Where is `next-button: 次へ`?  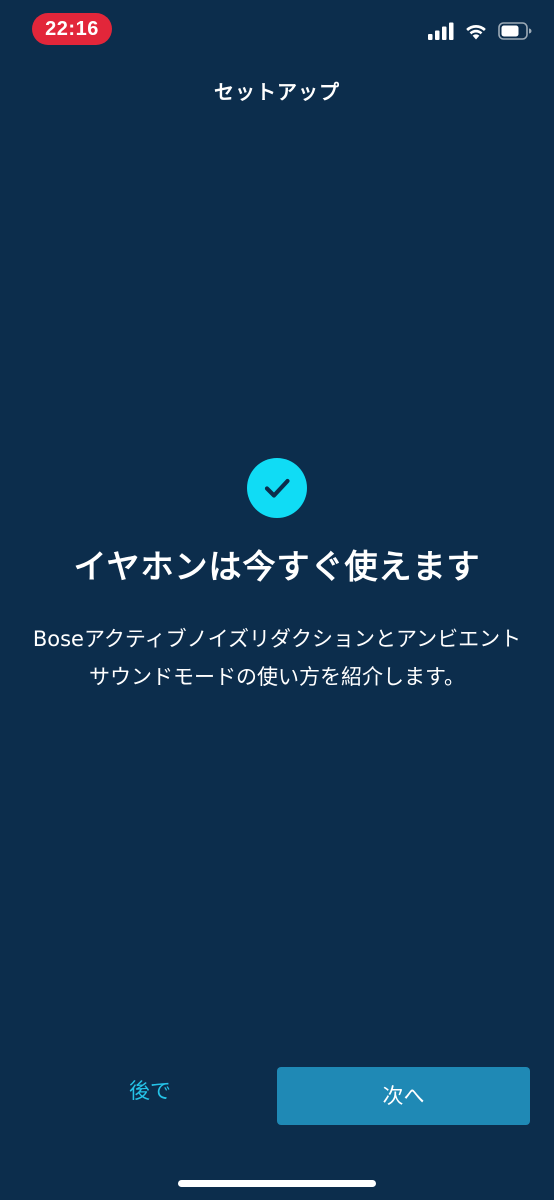 next-button: 次へ is located at coordinates (403, 1096).